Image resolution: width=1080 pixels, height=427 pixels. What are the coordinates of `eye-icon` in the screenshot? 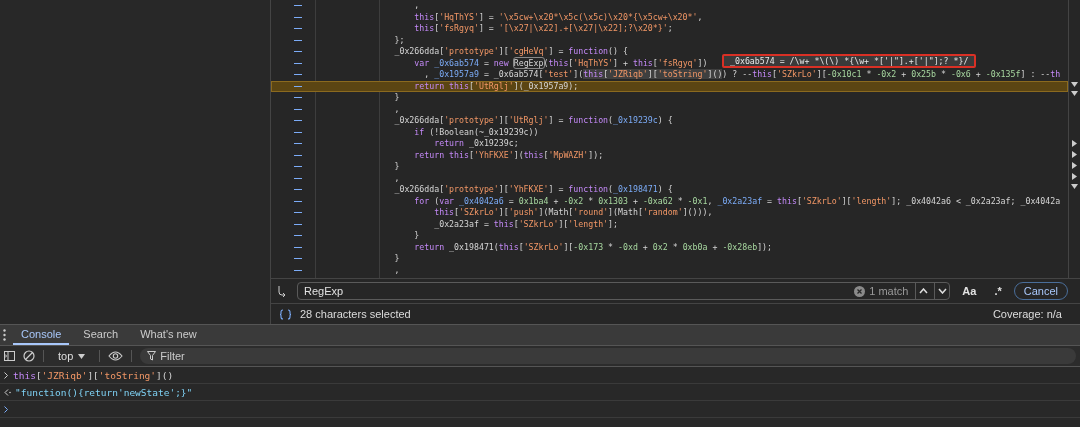 It's located at (116, 356).